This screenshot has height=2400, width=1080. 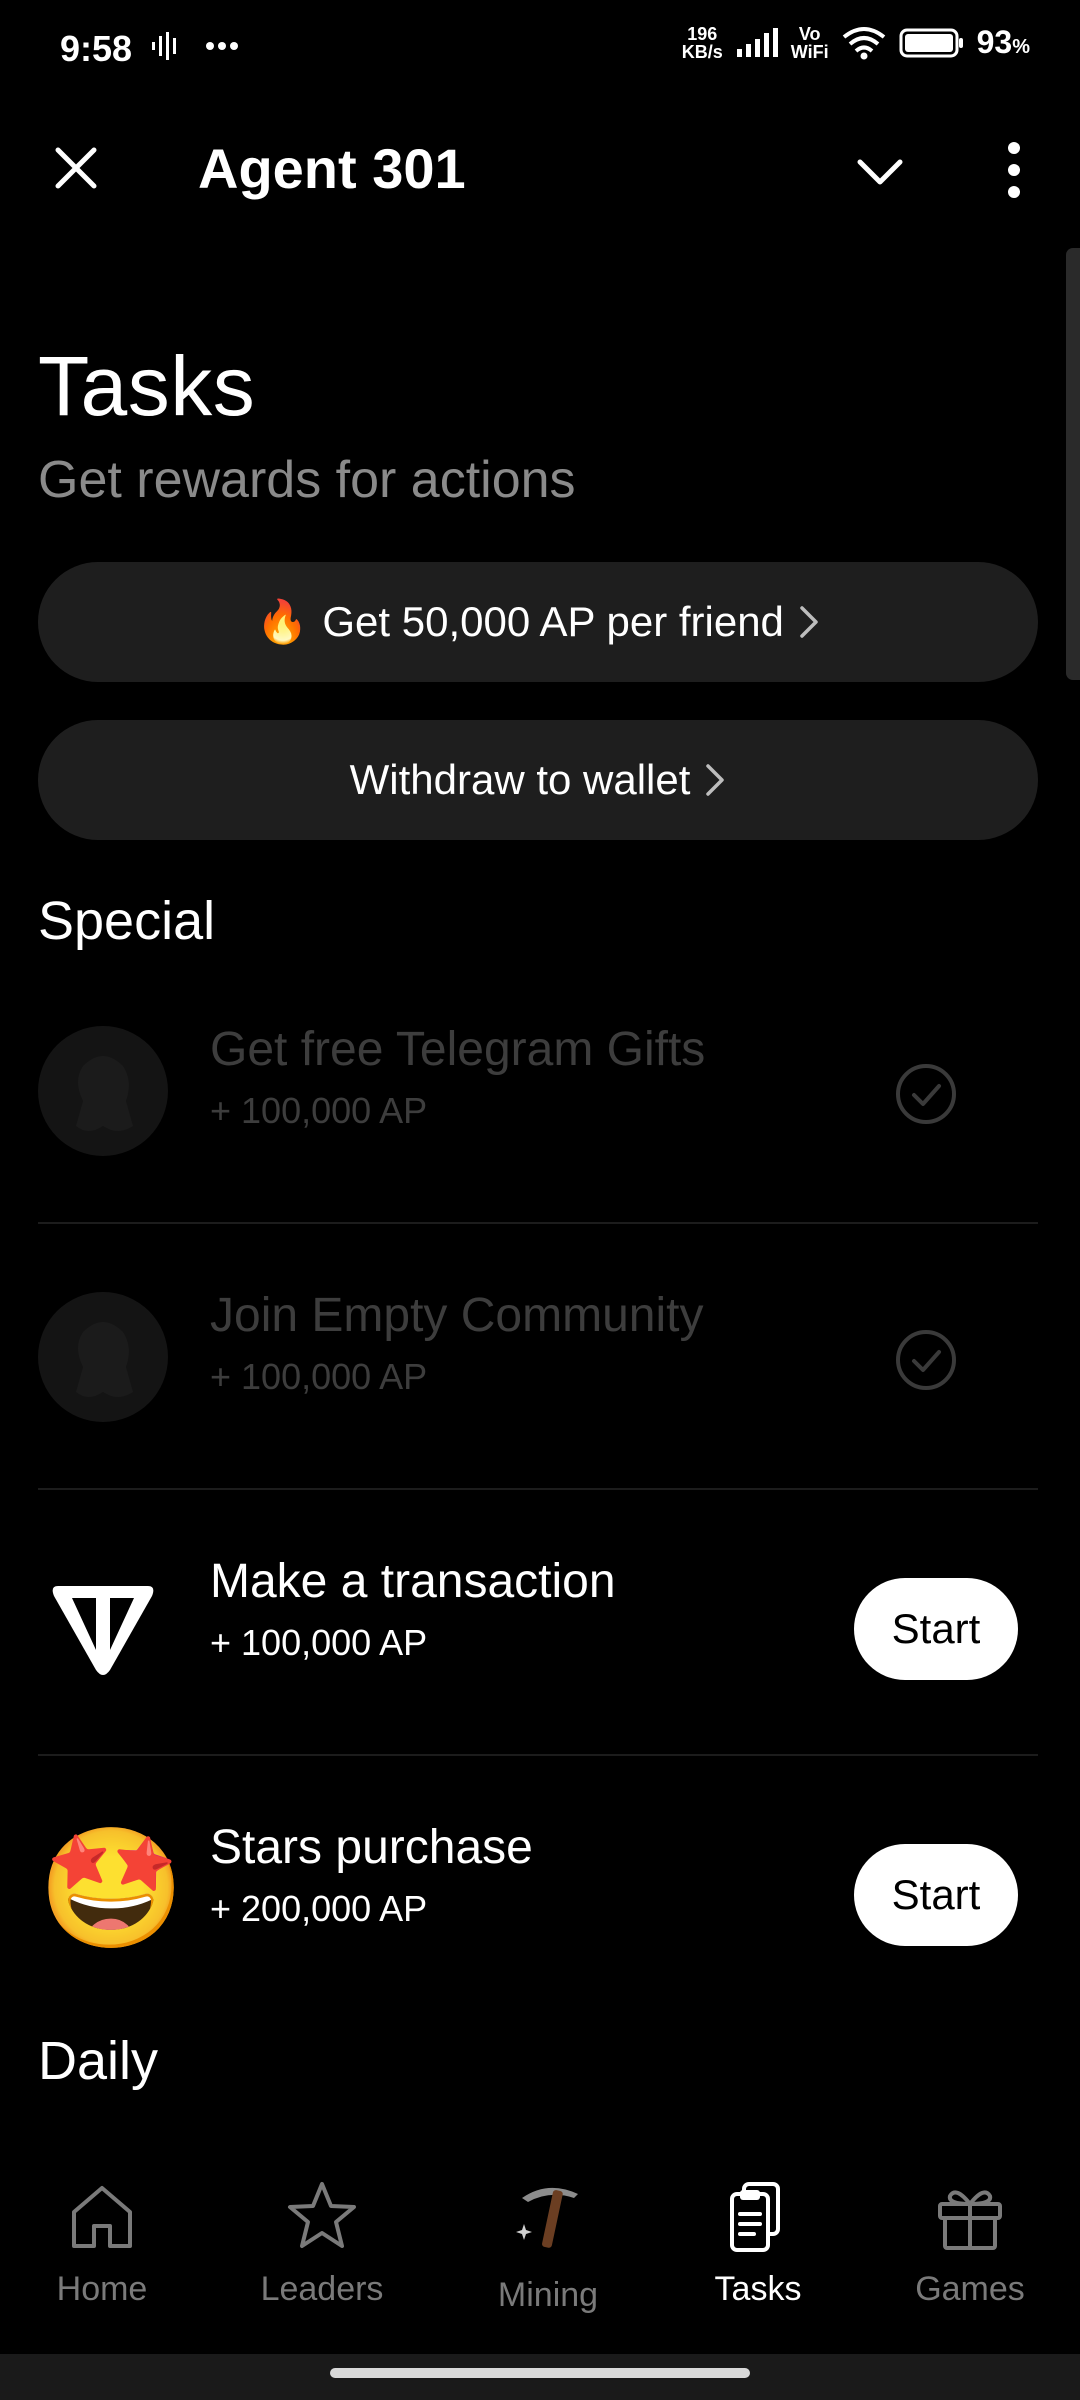 What do you see at coordinates (970, 2289) in the screenshot?
I see `nav-label: Games` at bounding box center [970, 2289].